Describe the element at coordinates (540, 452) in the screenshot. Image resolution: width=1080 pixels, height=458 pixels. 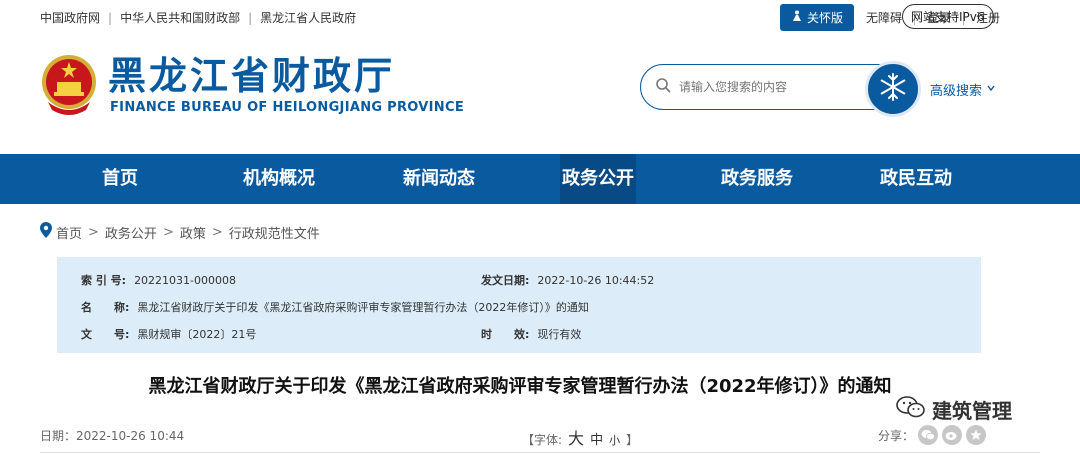
I see `divider` at that location.